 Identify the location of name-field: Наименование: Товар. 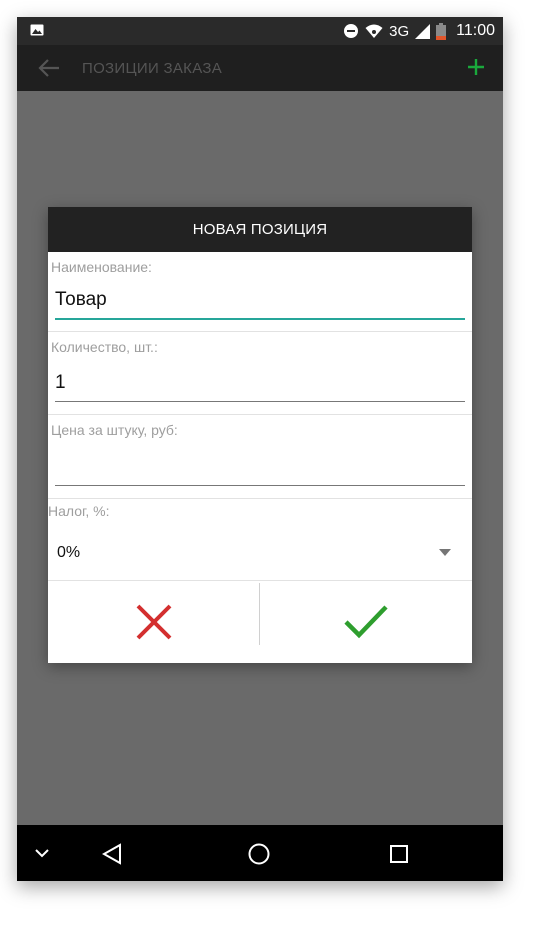
(260, 292).